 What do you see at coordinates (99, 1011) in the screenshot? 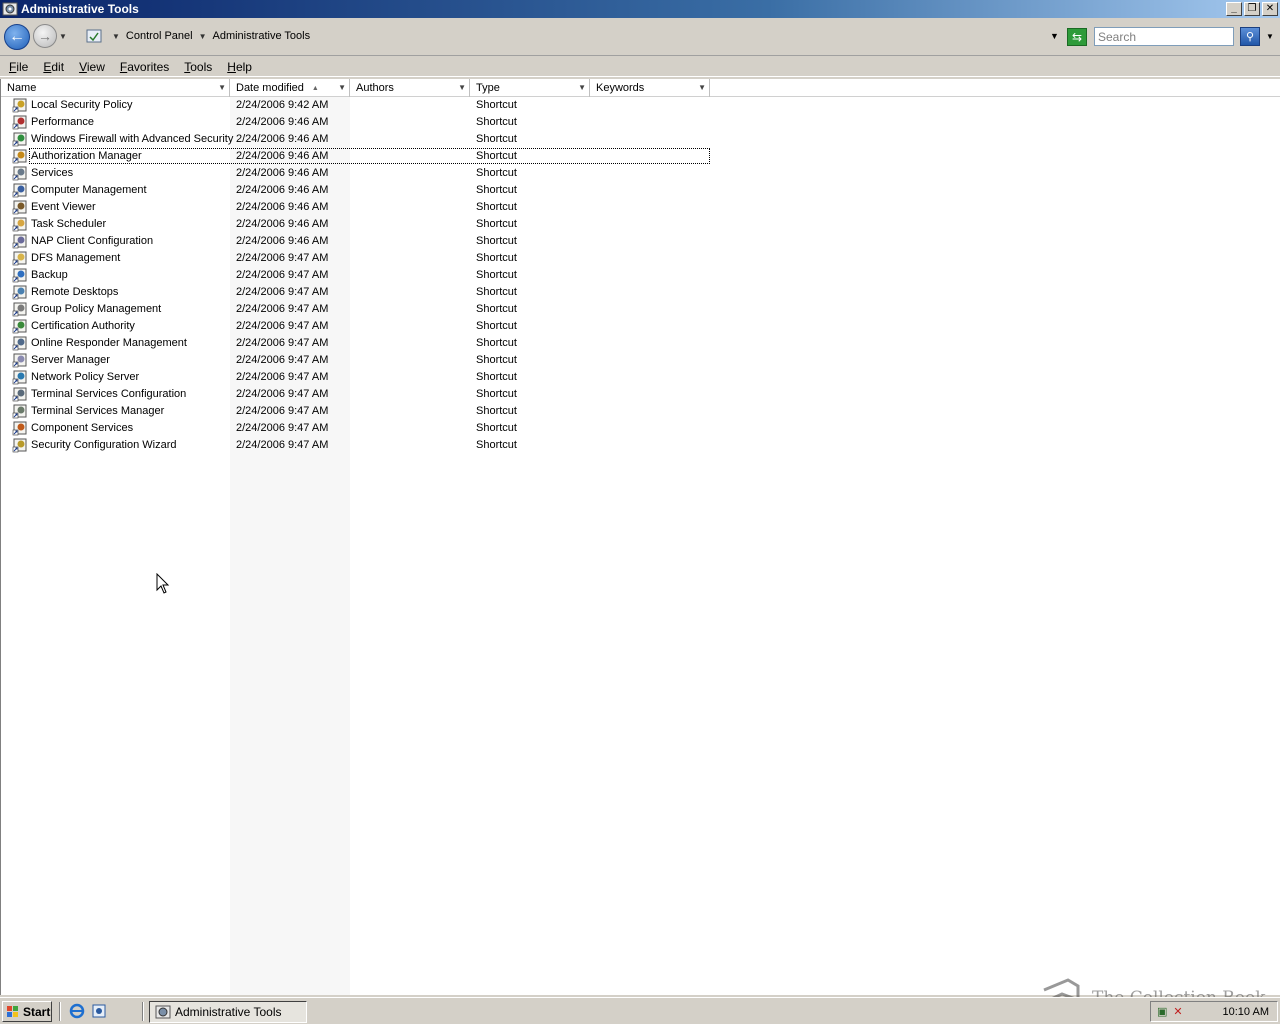
I see `server-manager-quicklaunch-icon` at bounding box center [99, 1011].